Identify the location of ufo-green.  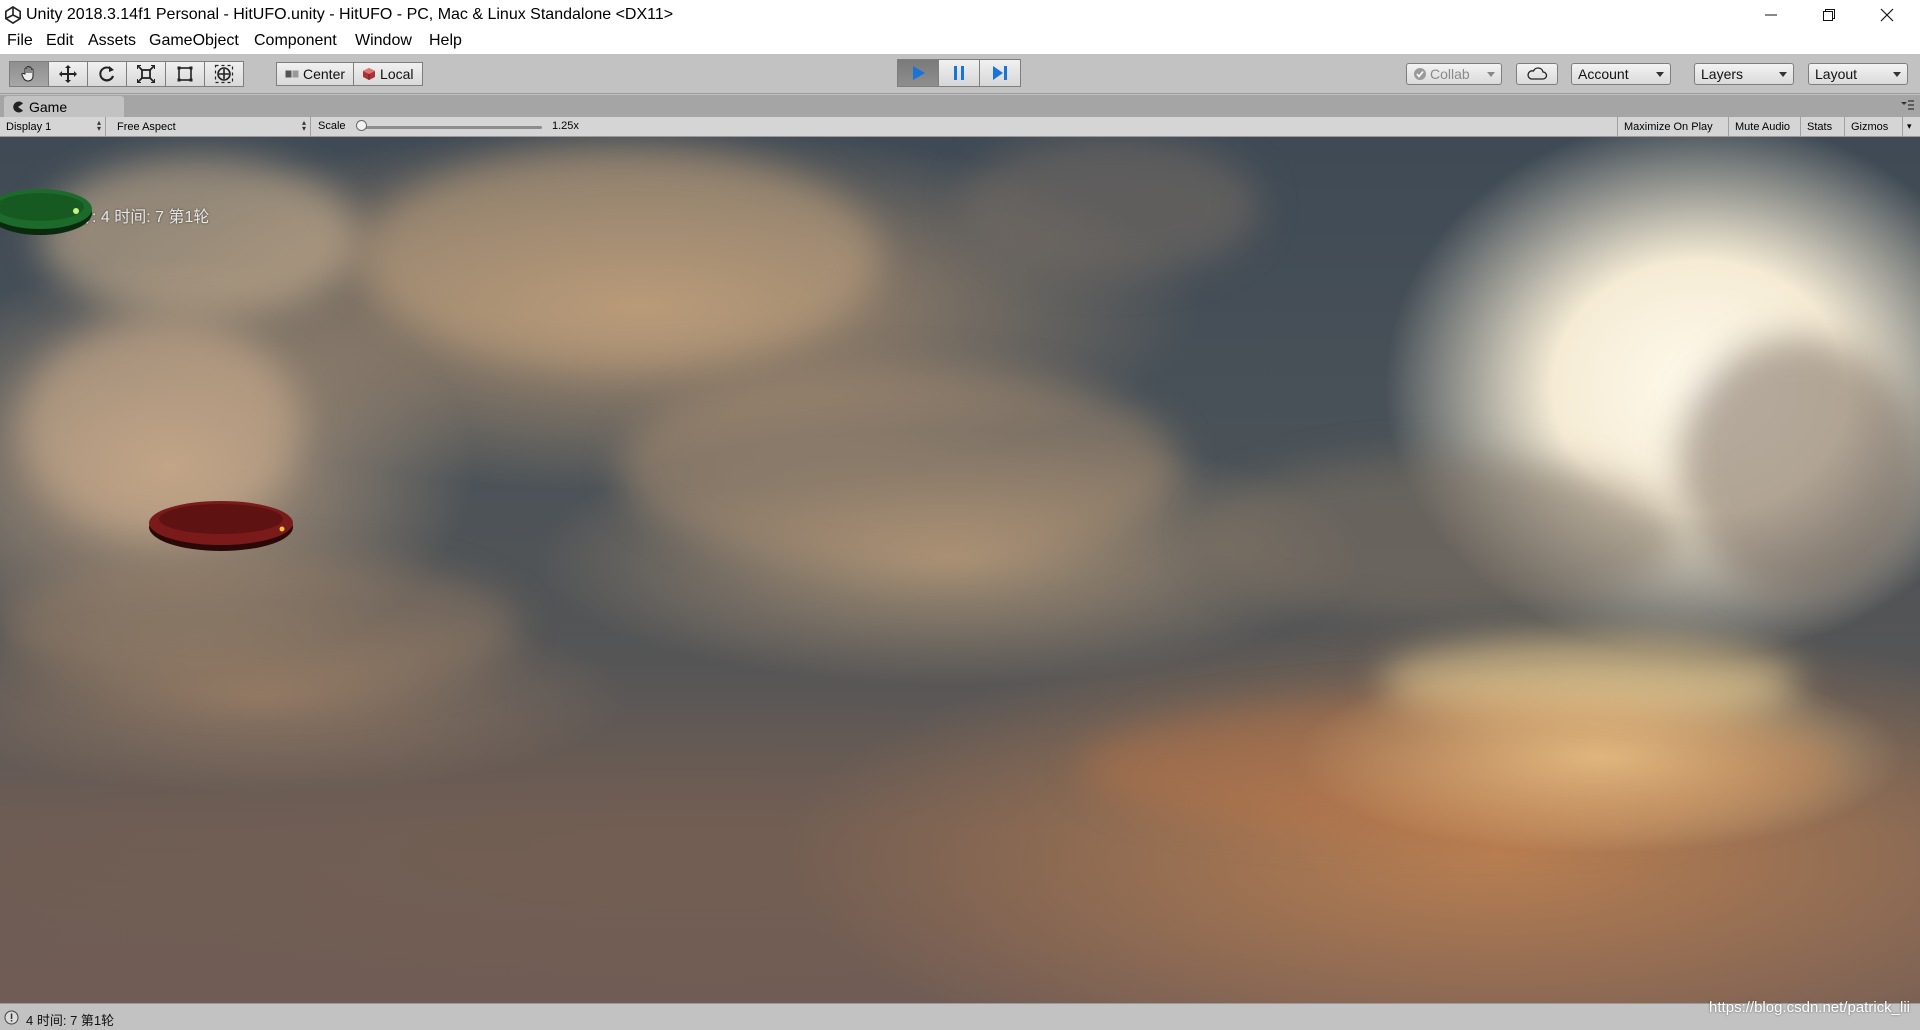
(50, 212).